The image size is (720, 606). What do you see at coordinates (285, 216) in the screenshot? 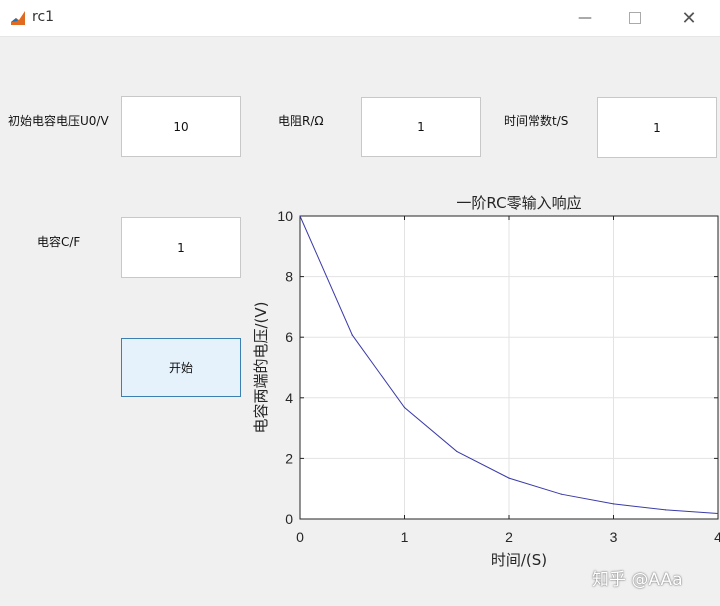
I see `y-tick-label: 10` at bounding box center [285, 216].